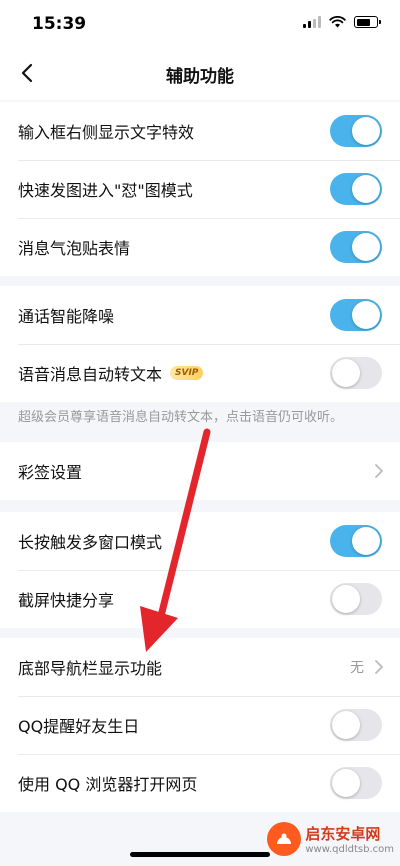 The width and height of the screenshot is (400, 866). I want to click on voice-to-text-hint: 超级会员尊享语音消息自动转文本，点击语音仍可收听。, so click(181, 417).